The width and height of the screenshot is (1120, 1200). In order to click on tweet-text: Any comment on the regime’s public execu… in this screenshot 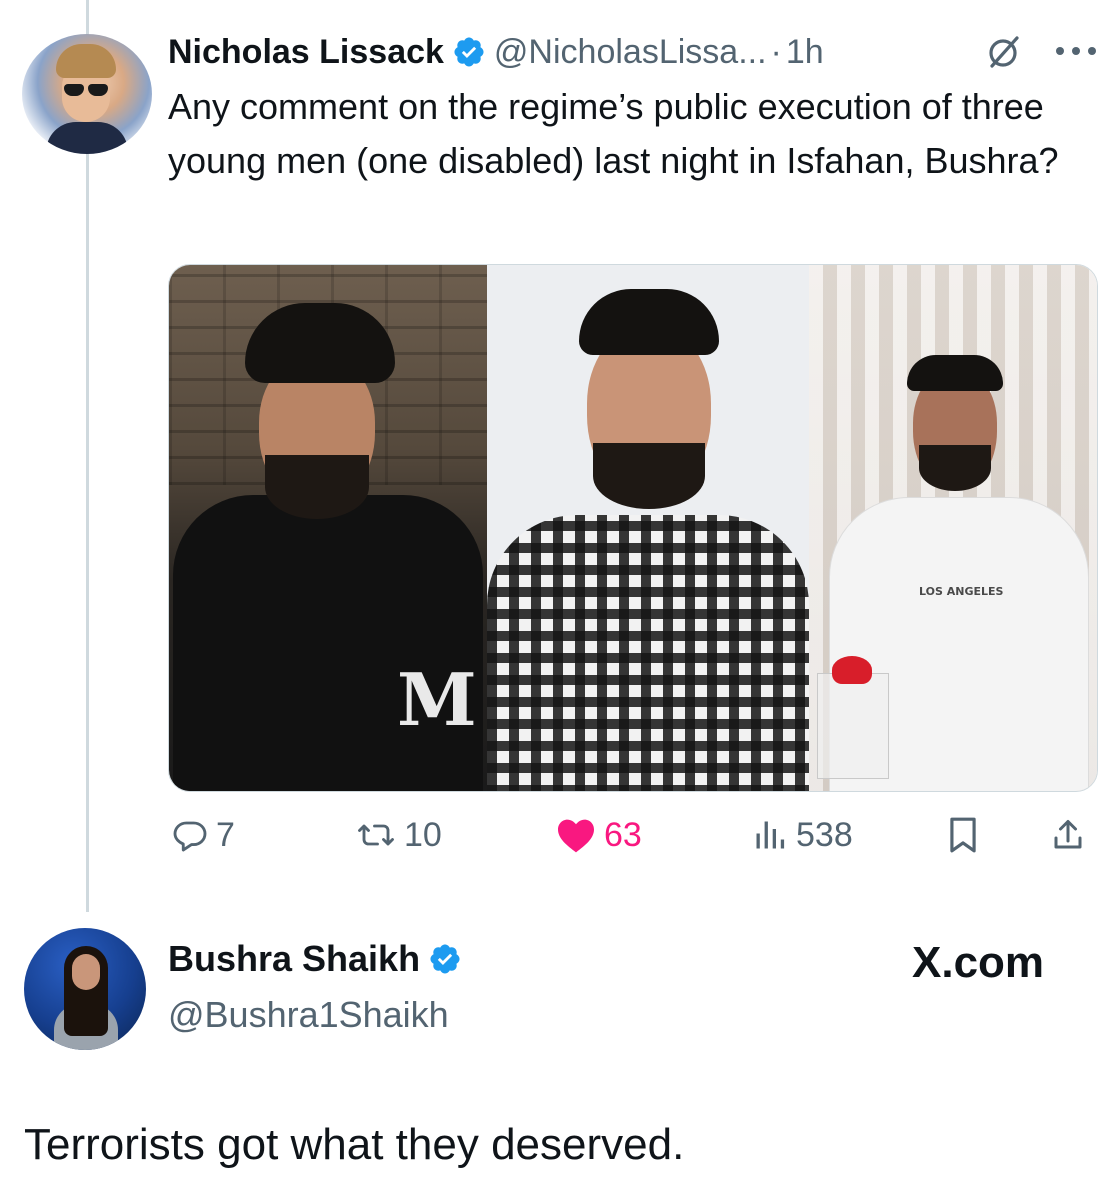, I will do `click(613, 133)`.